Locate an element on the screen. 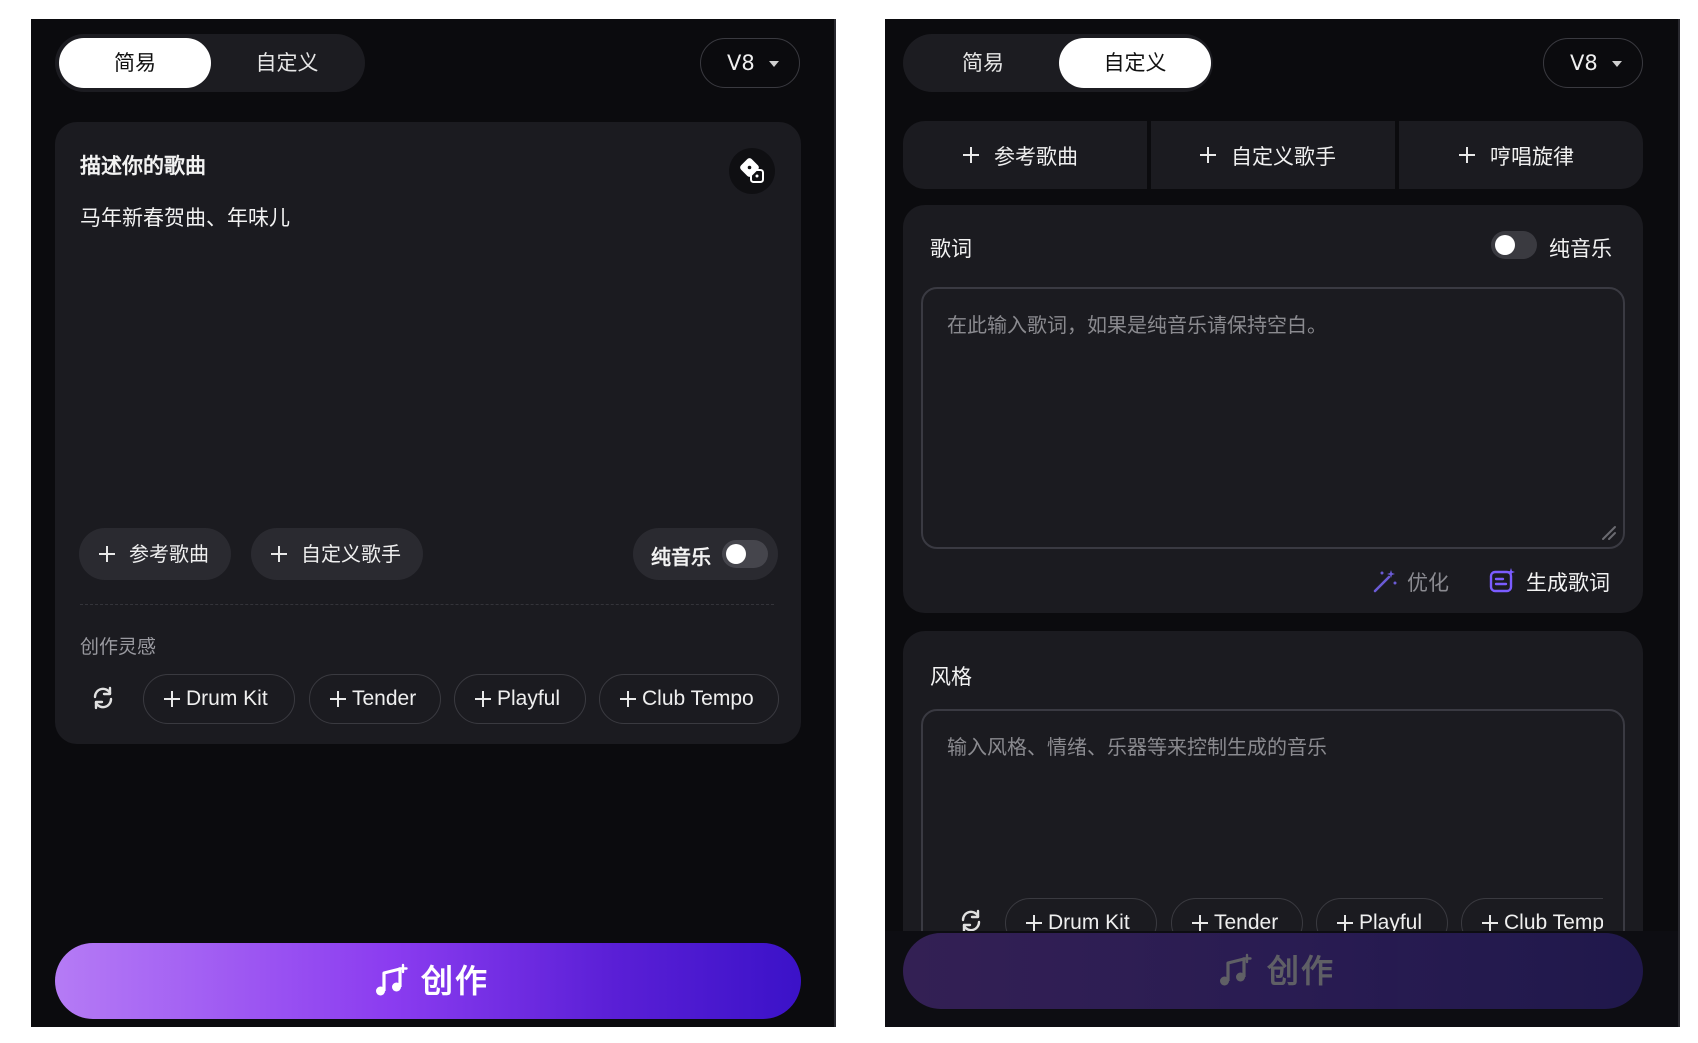  add-custom-singer-label: 自定义歌手 is located at coordinates (351, 554).